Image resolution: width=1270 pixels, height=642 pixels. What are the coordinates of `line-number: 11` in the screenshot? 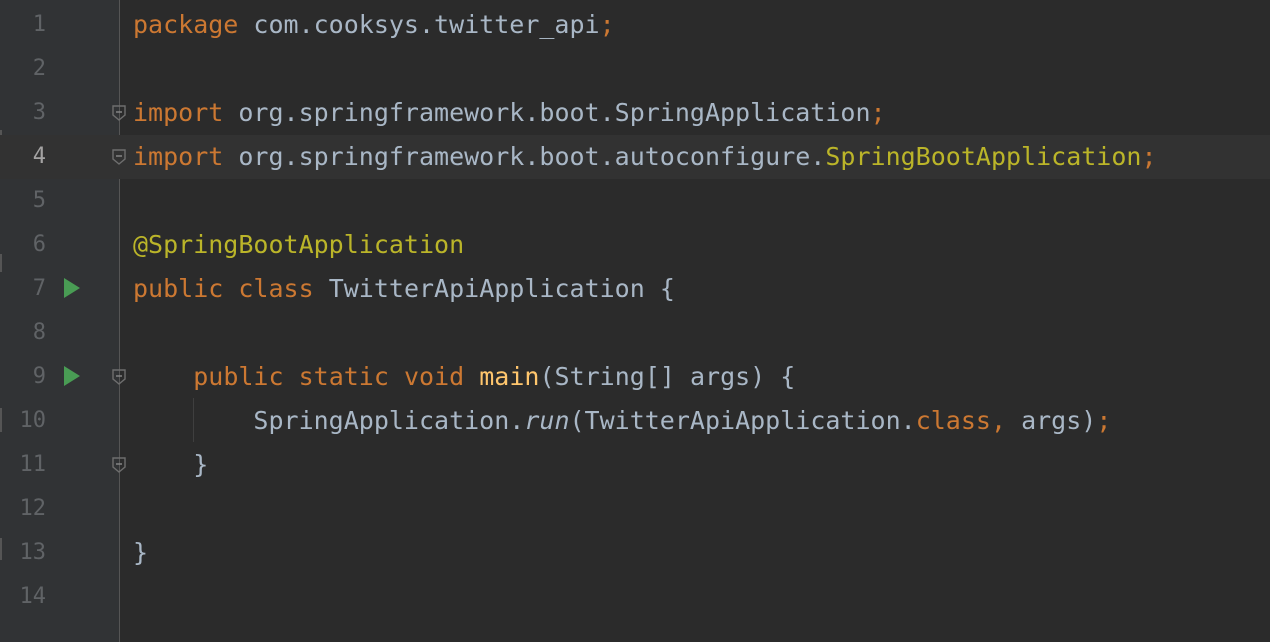 It's located at (23, 465).